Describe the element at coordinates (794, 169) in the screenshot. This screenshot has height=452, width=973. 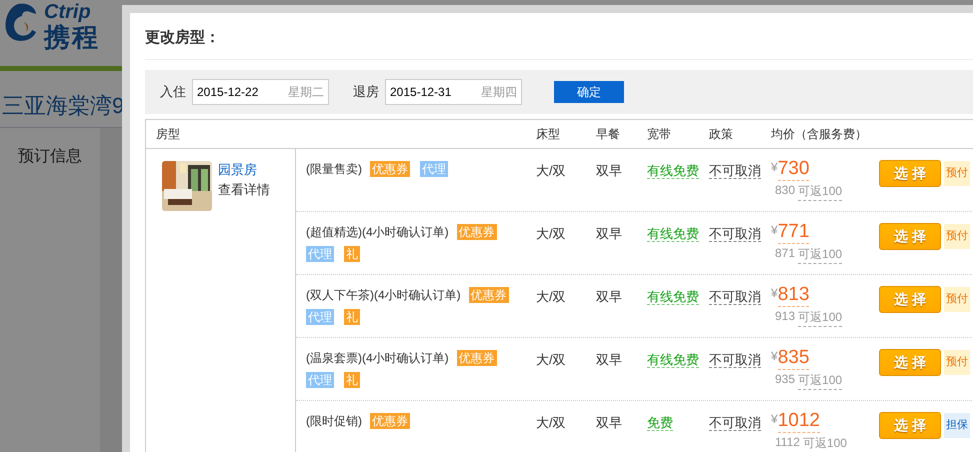
I see `price: 730` at that location.